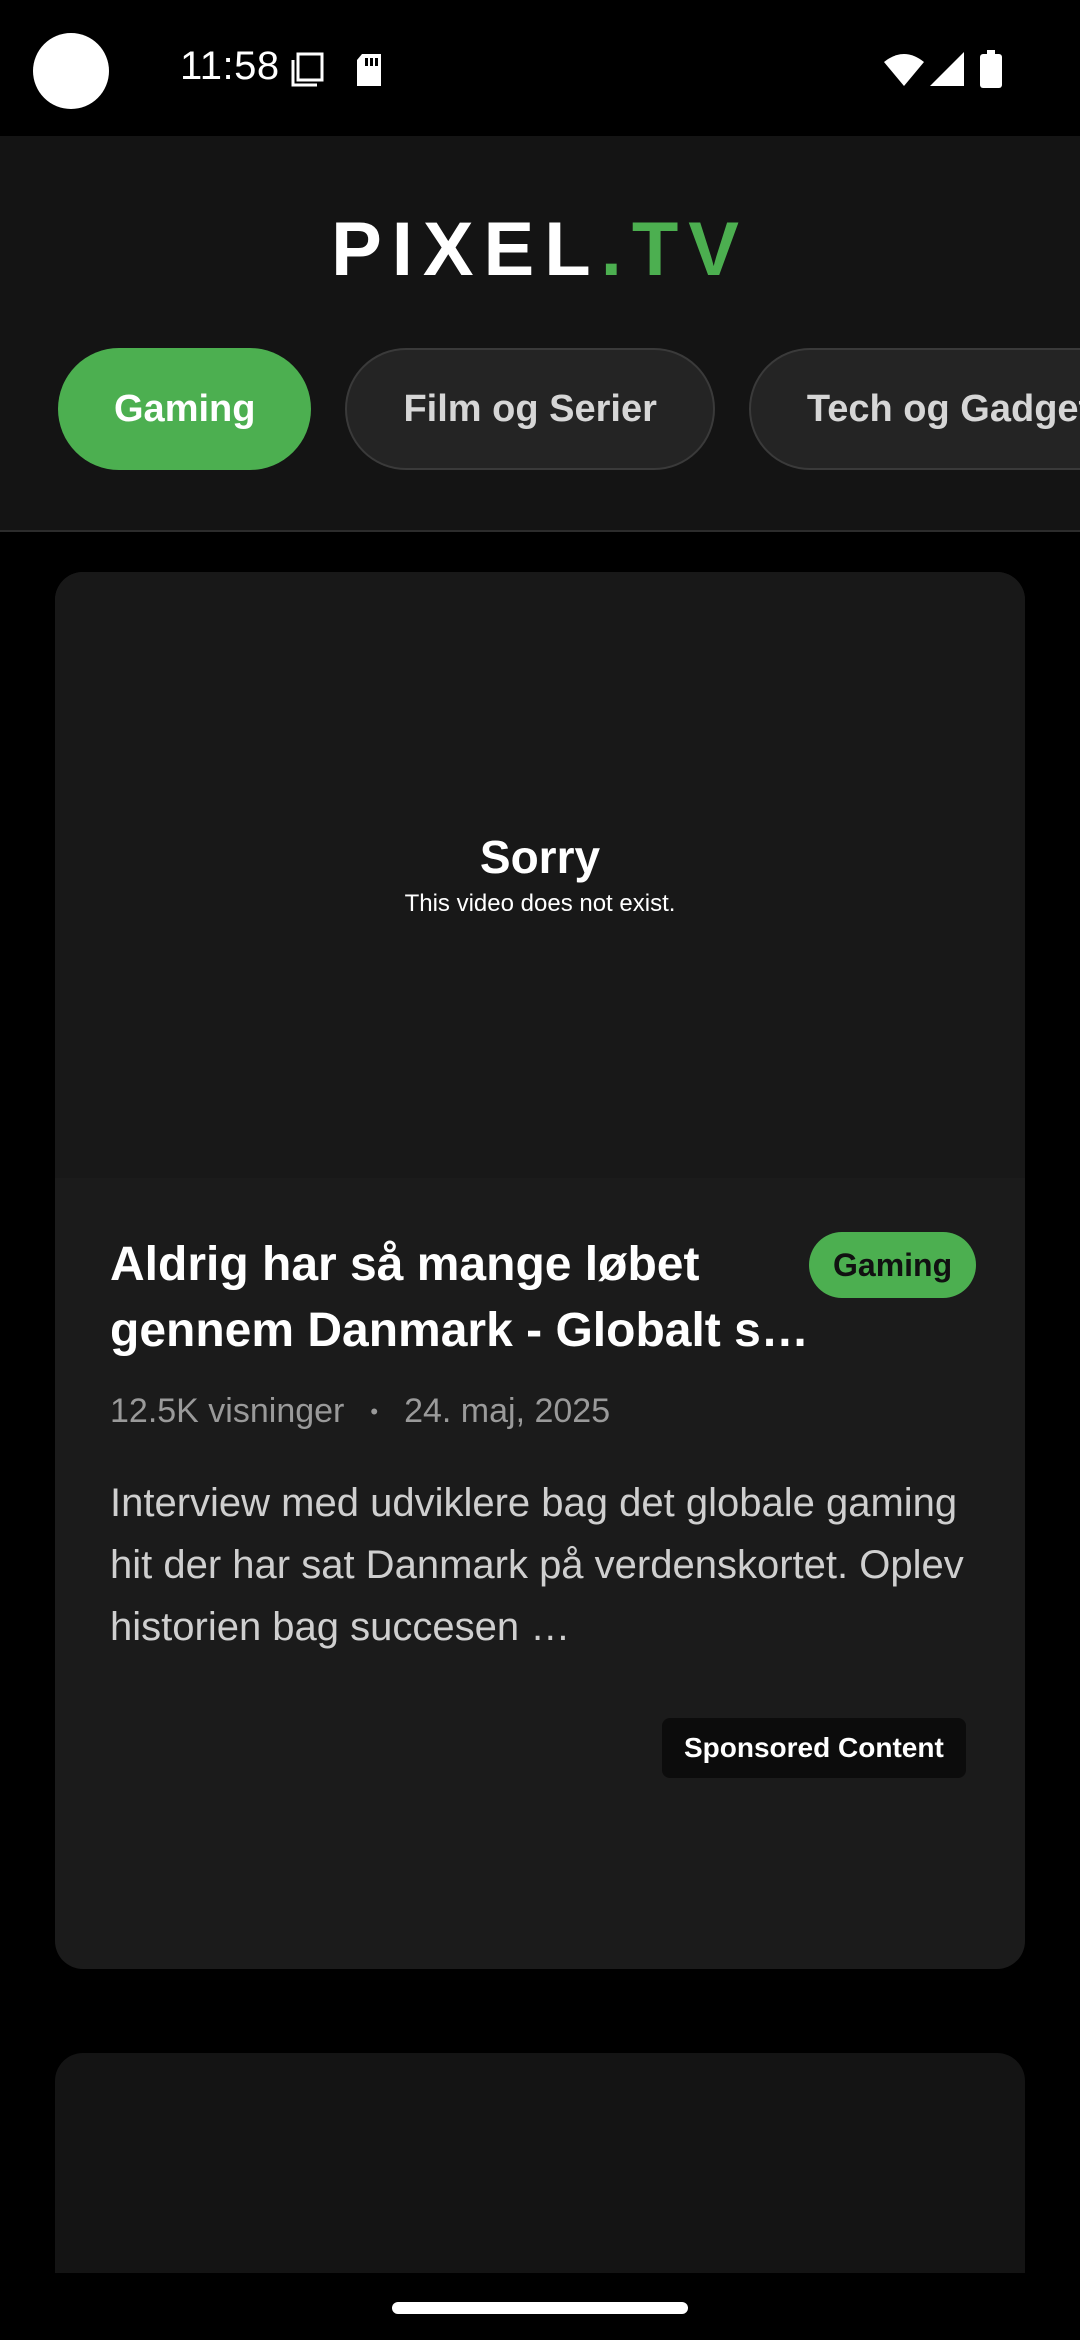 Image resolution: width=1080 pixels, height=2340 pixels. What do you see at coordinates (360, 1411) in the screenshot?
I see `video-meta: 12.5K visninger • 24. maj, 2025` at bounding box center [360, 1411].